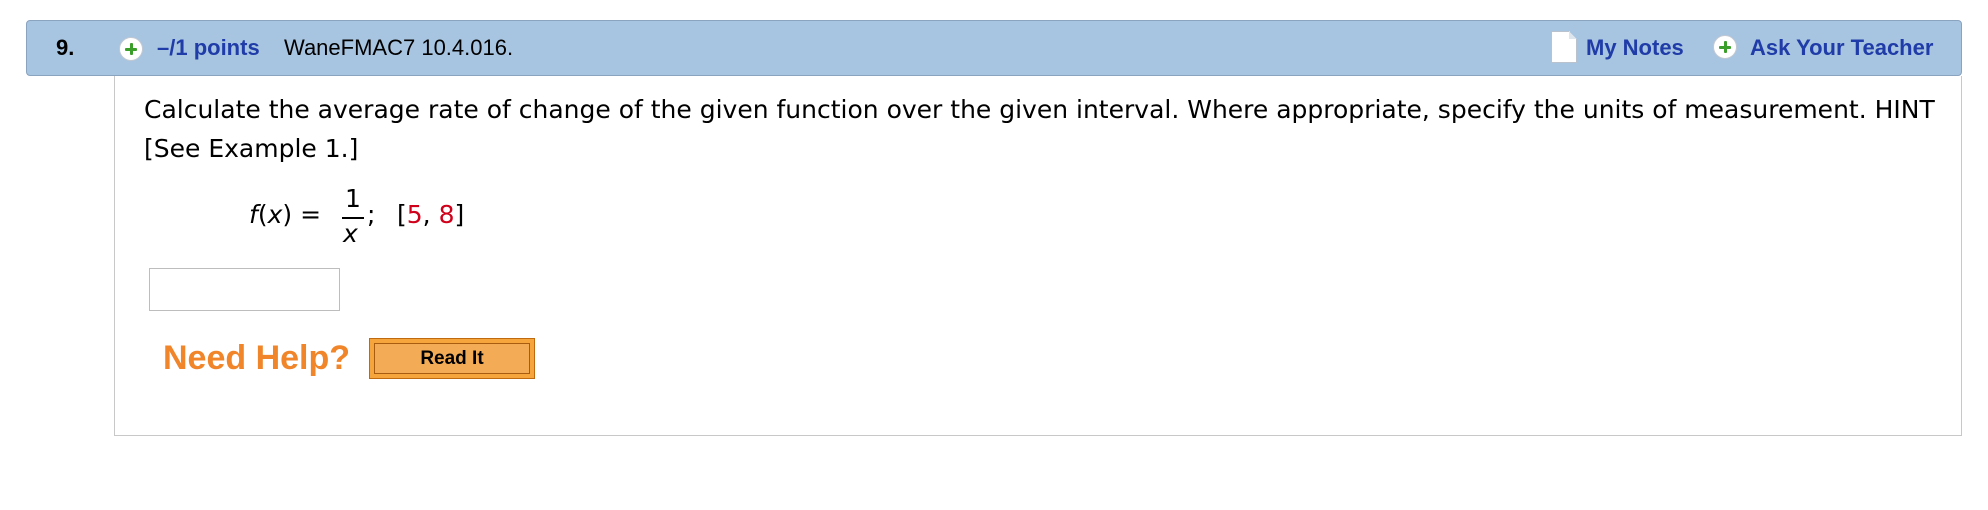 Image resolution: width=1988 pixels, height=510 pixels. Describe the element at coordinates (1841, 48) in the screenshot. I see `ask-your-teacher-link: Ask Your Teacher` at that location.